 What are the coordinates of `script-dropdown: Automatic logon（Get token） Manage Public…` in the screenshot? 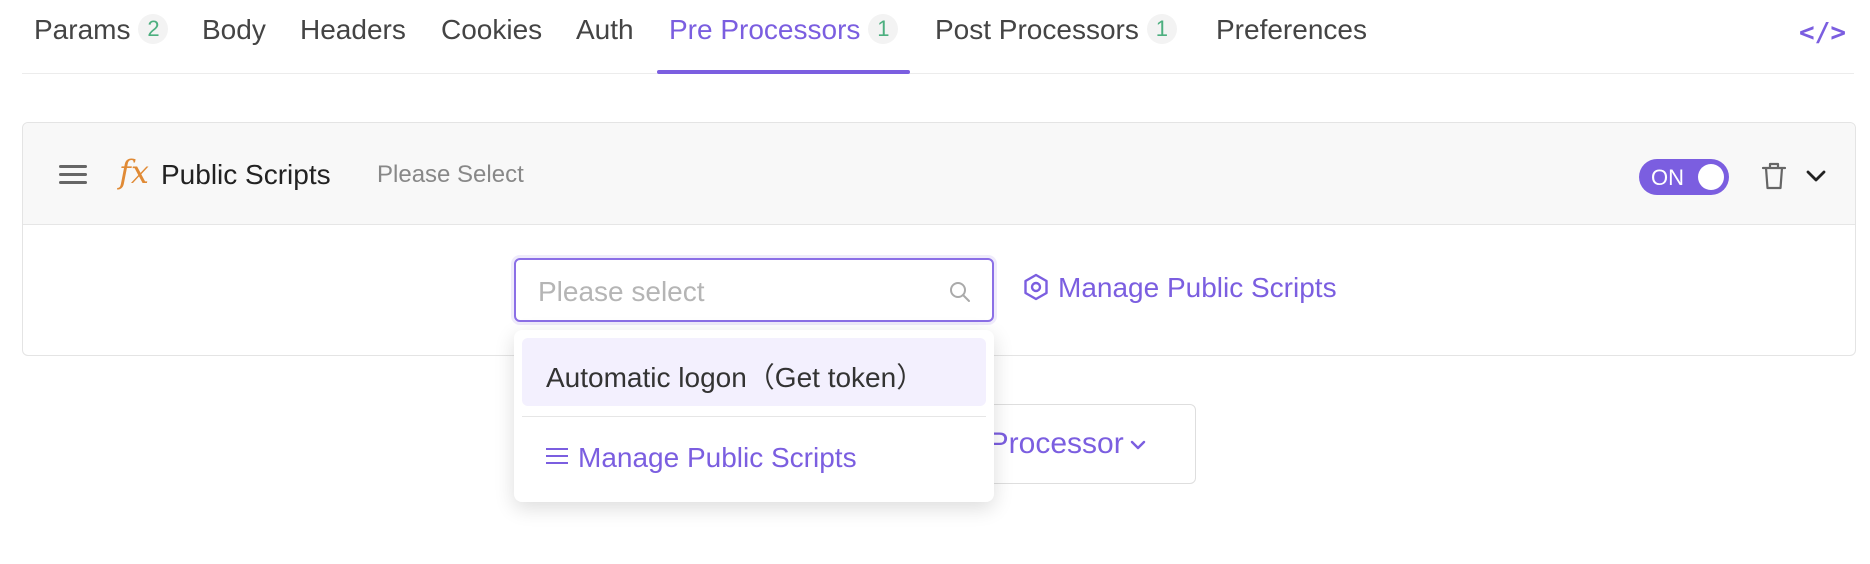 It's located at (754, 416).